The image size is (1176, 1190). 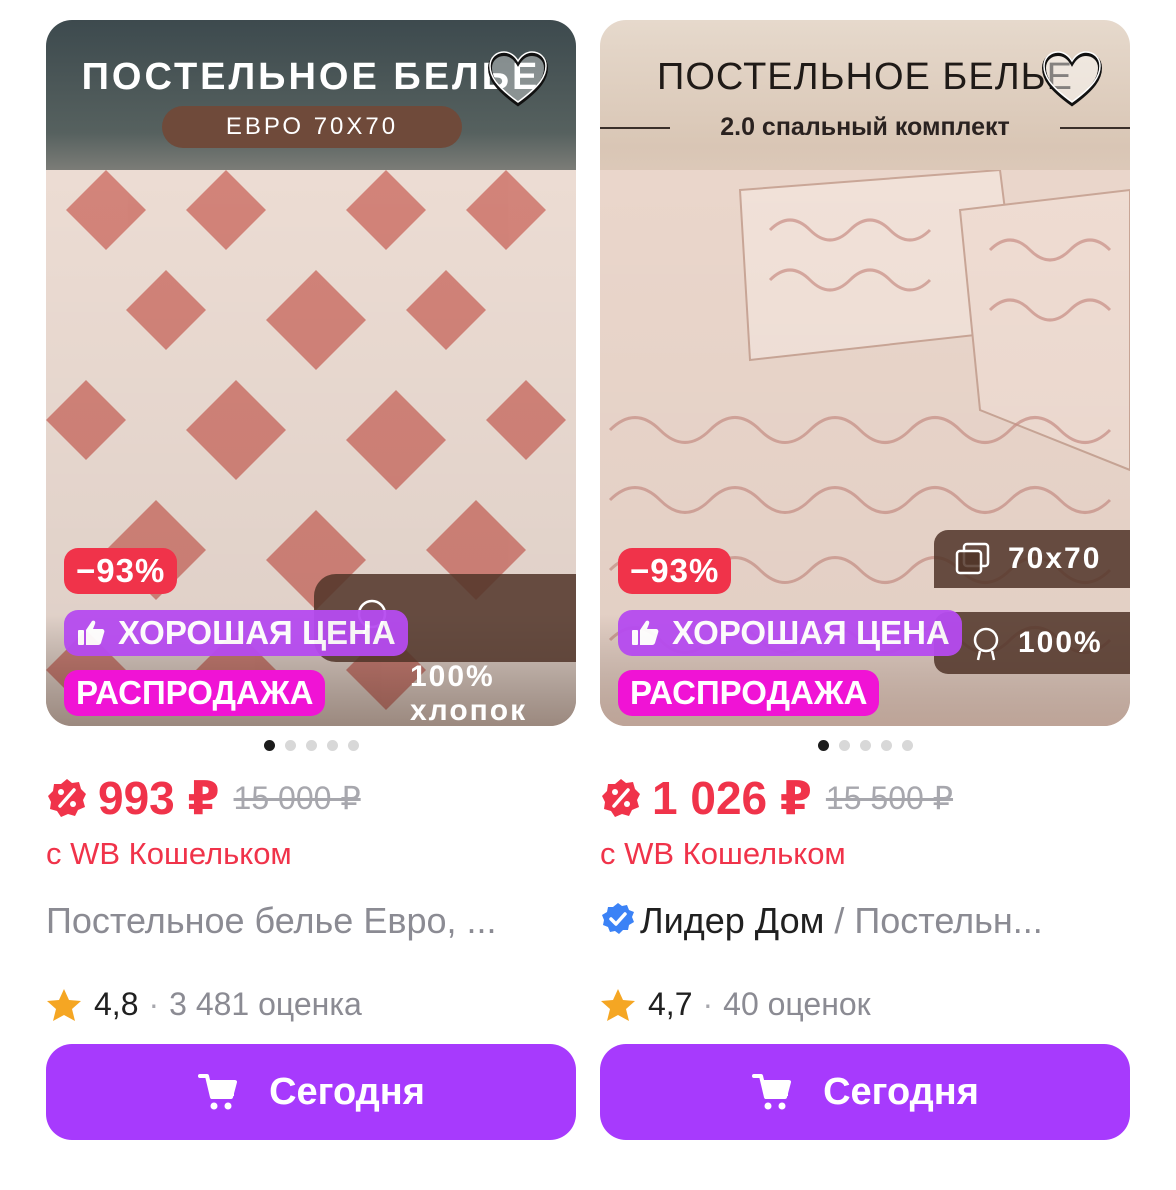 I want to click on old-price: 15 500 ₽, so click(x=889, y=798).